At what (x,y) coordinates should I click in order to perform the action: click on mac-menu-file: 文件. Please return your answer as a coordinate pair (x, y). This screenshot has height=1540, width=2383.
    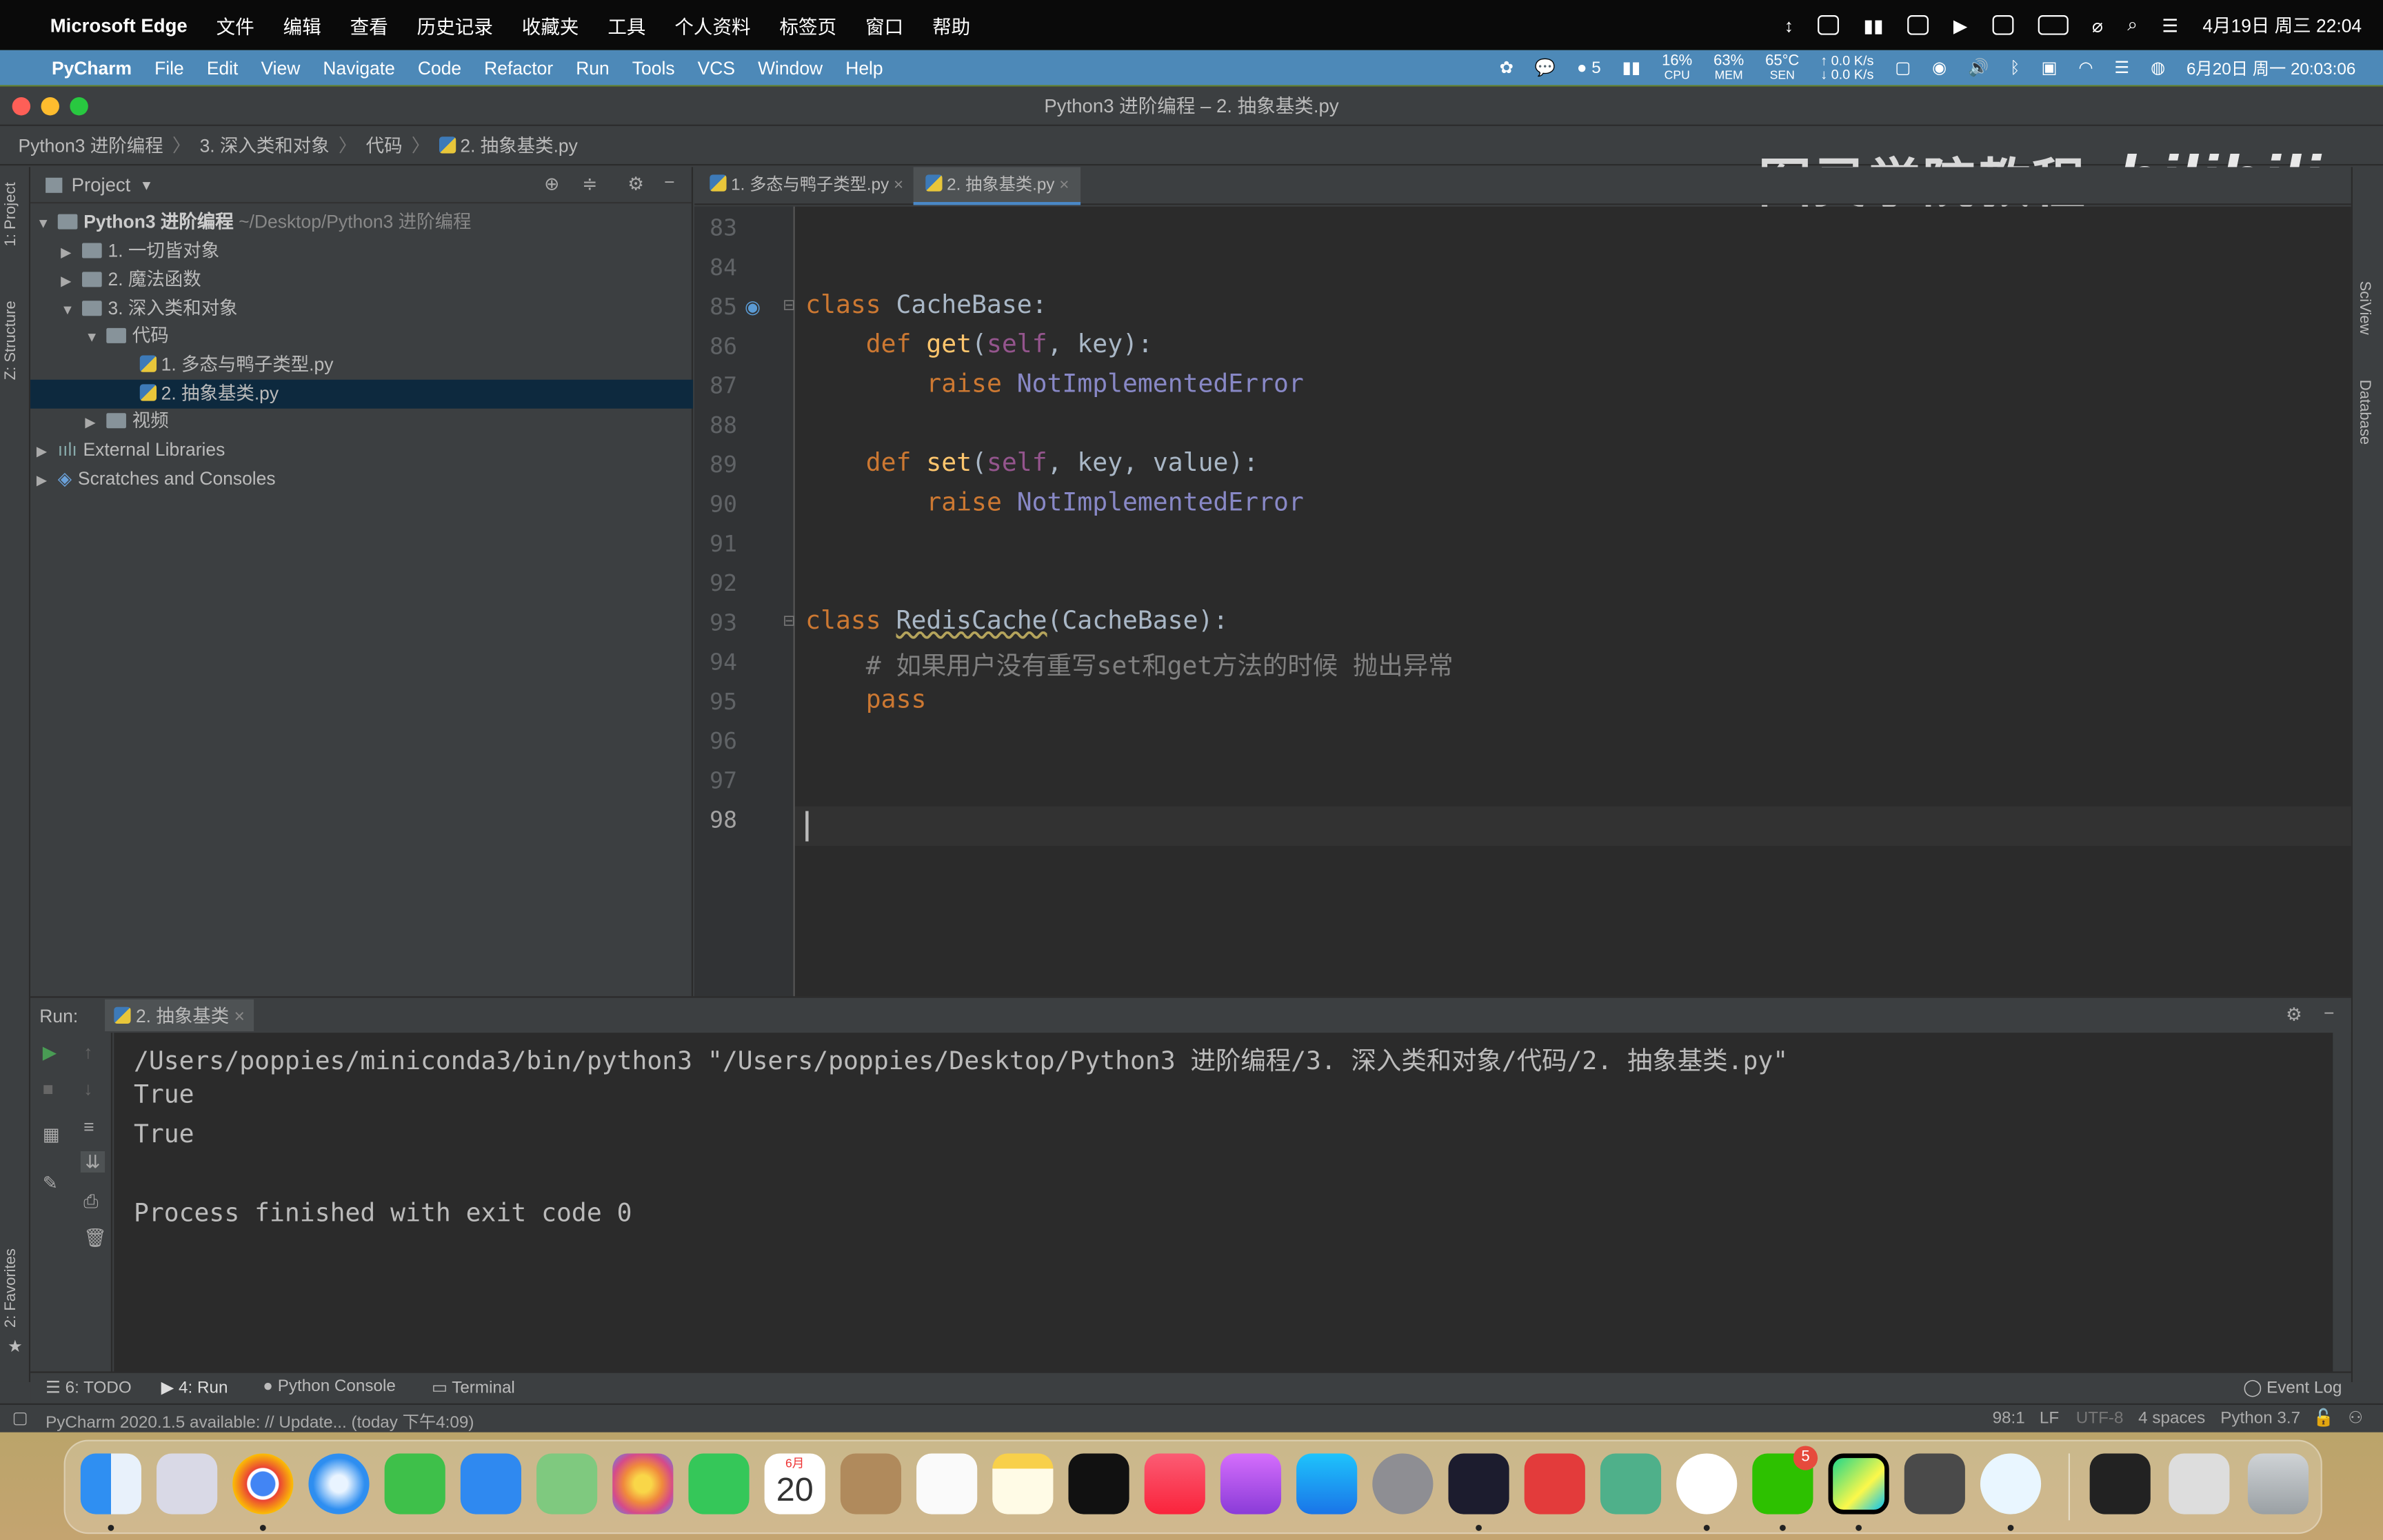
    Looking at the image, I should click on (235, 25).